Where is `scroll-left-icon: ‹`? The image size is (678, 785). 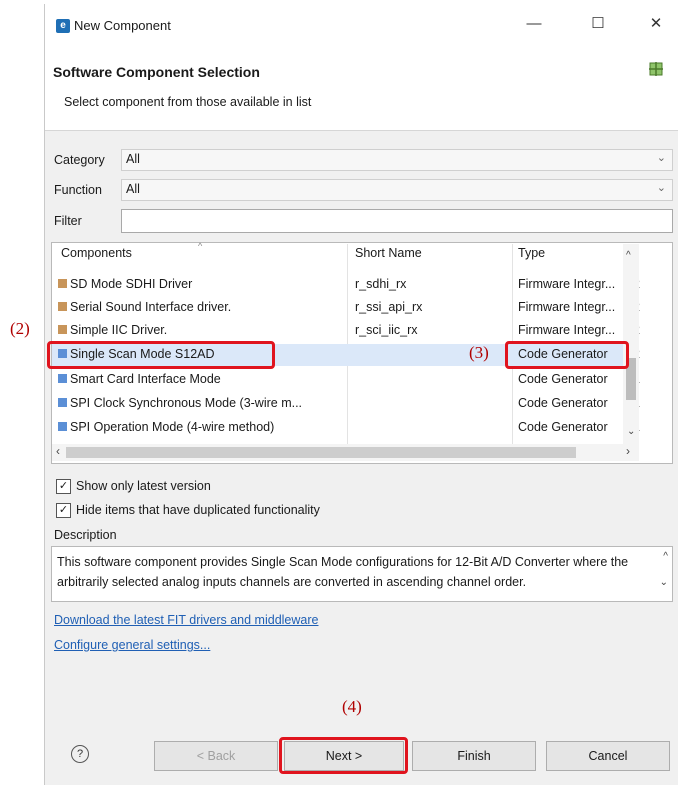 scroll-left-icon: ‹ is located at coordinates (58, 451).